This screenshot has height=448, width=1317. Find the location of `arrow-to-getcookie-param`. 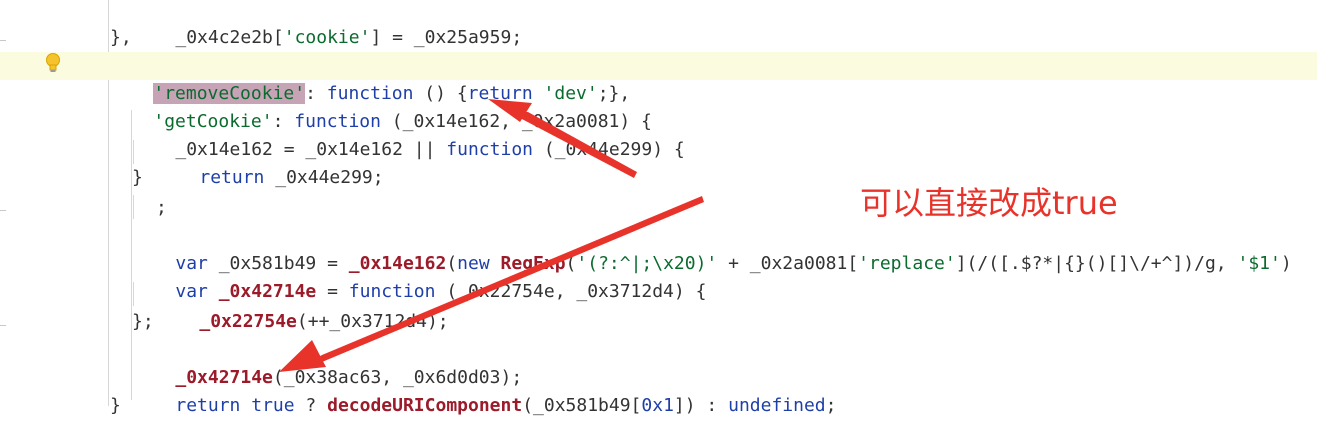

arrow-to-getcookie-param is located at coordinates (562, 138).